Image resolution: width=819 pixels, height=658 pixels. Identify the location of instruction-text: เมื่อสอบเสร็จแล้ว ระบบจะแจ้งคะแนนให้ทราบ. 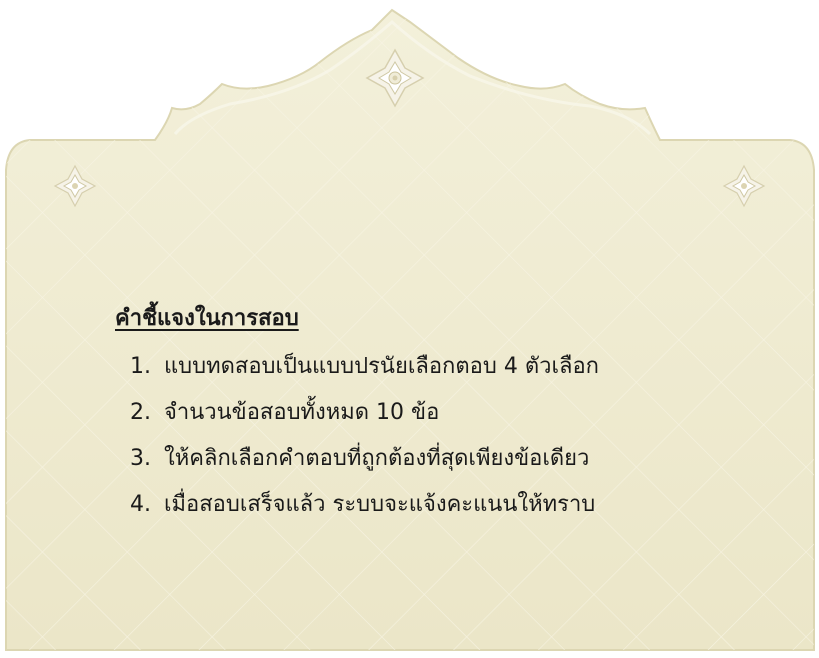
(380, 504).